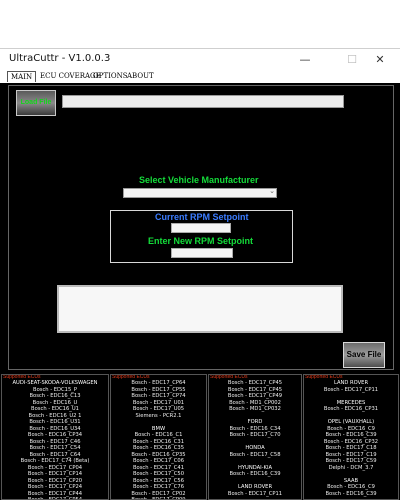 The height and width of the screenshot is (500, 400). Describe the element at coordinates (201, 241) in the screenshot. I see `new-rpm-label: Enter New RPM Setpoint` at that location.